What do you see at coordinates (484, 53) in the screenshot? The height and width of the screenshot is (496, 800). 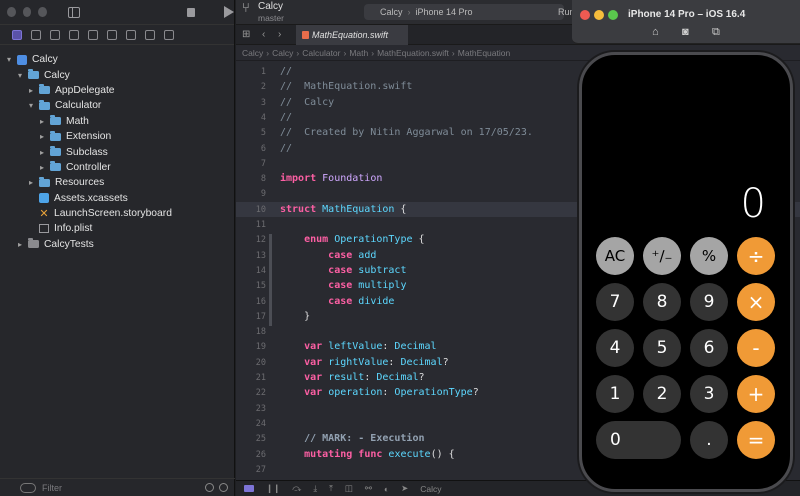 I see `breadcrumb-item: MathEquation` at bounding box center [484, 53].